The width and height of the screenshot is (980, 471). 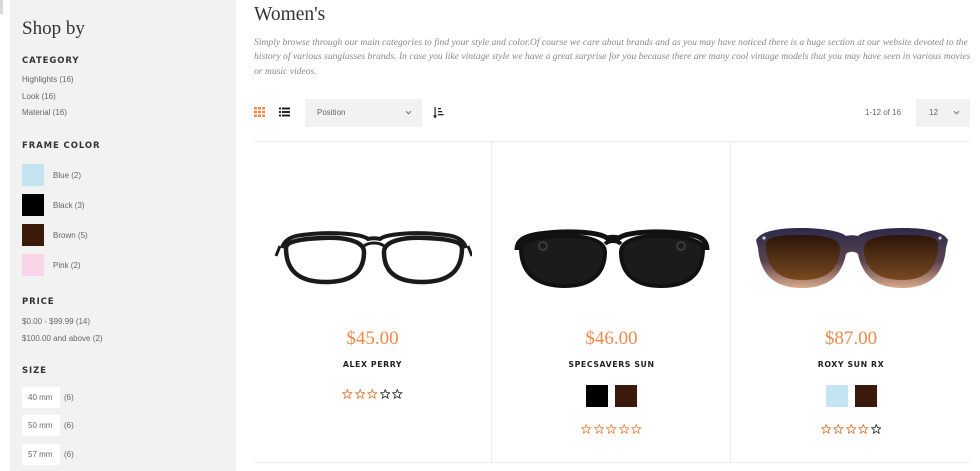 I want to click on category-option-highlights: Highlights (16), so click(x=50, y=80).